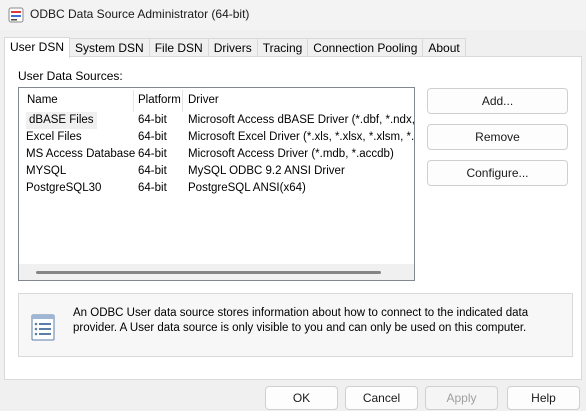 The width and height of the screenshot is (586, 411). Describe the element at coordinates (16, 15) in the screenshot. I see `odbc-admin-icon` at that location.